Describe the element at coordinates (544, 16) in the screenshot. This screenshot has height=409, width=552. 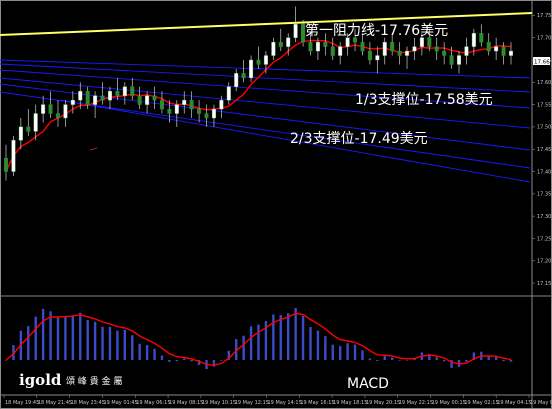
I see `price-tick-label: 17.75` at that location.